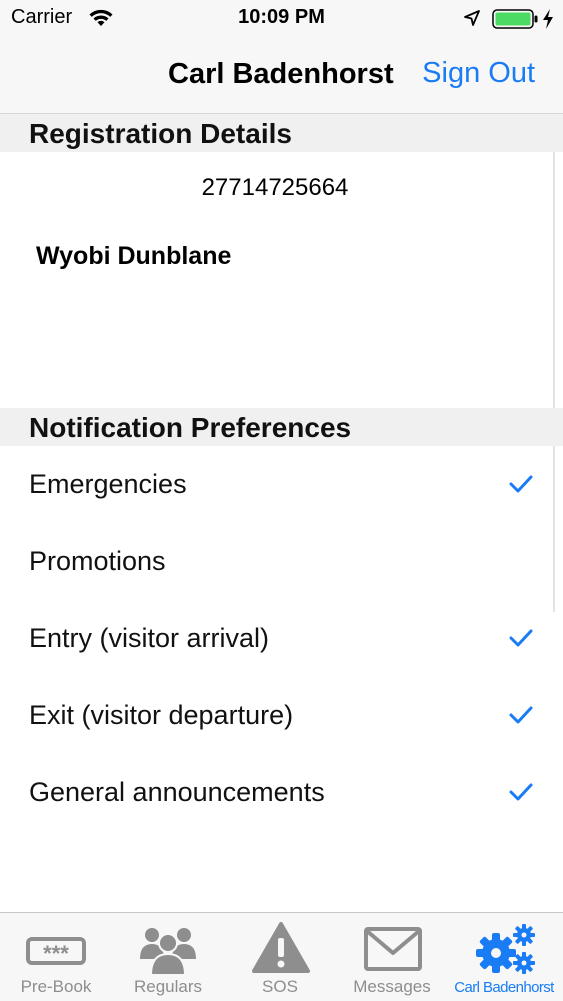 This screenshot has height=1001, width=563. I want to click on group-icon, so click(168, 951).